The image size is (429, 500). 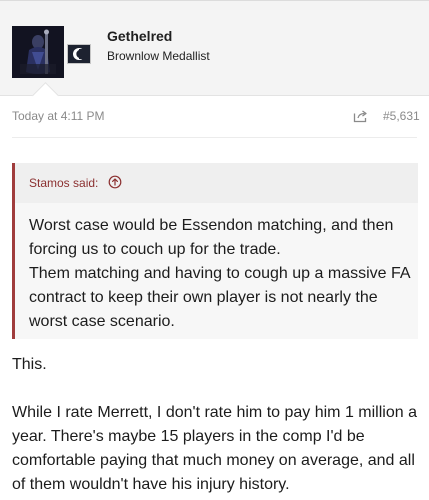 I want to click on author-username: Gethelred, so click(x=139, y=36).